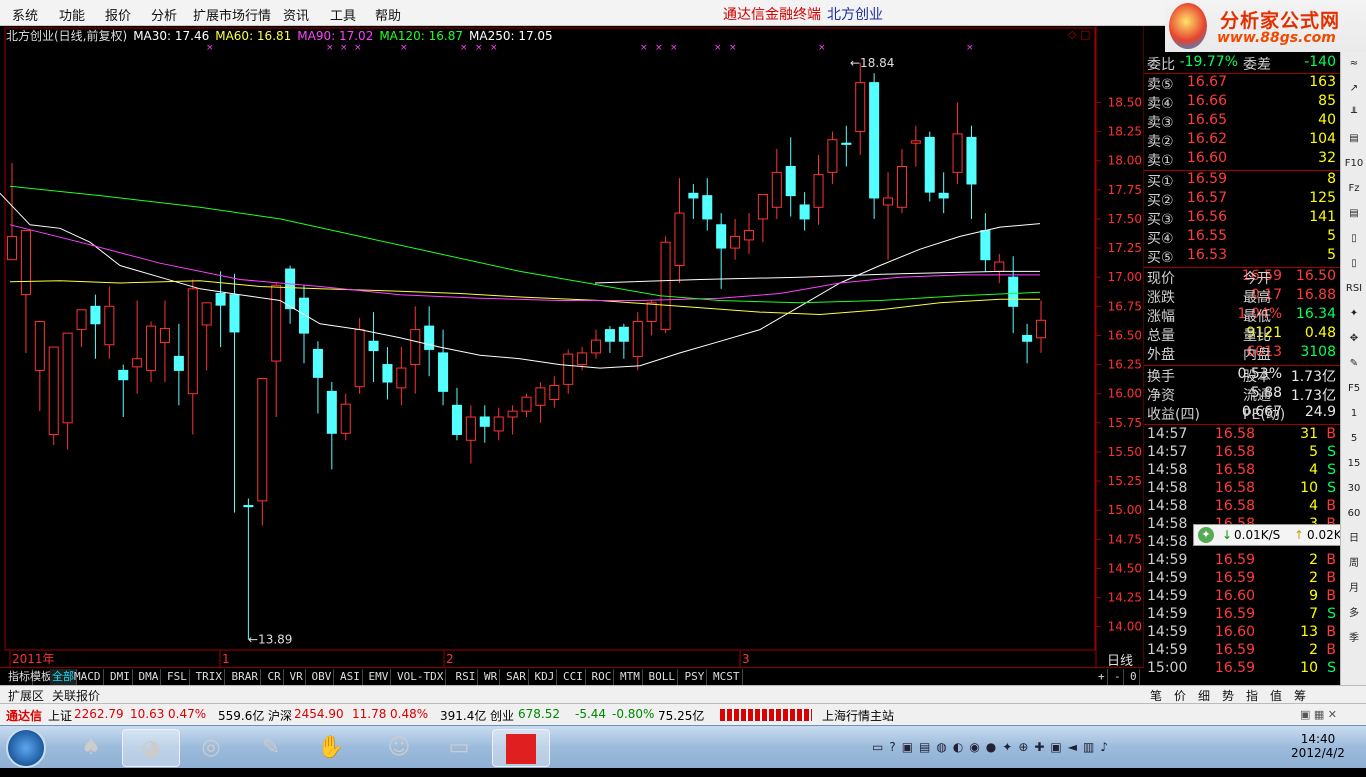  I want to click on right-panel-tab: 筹, so click(1300, 695).